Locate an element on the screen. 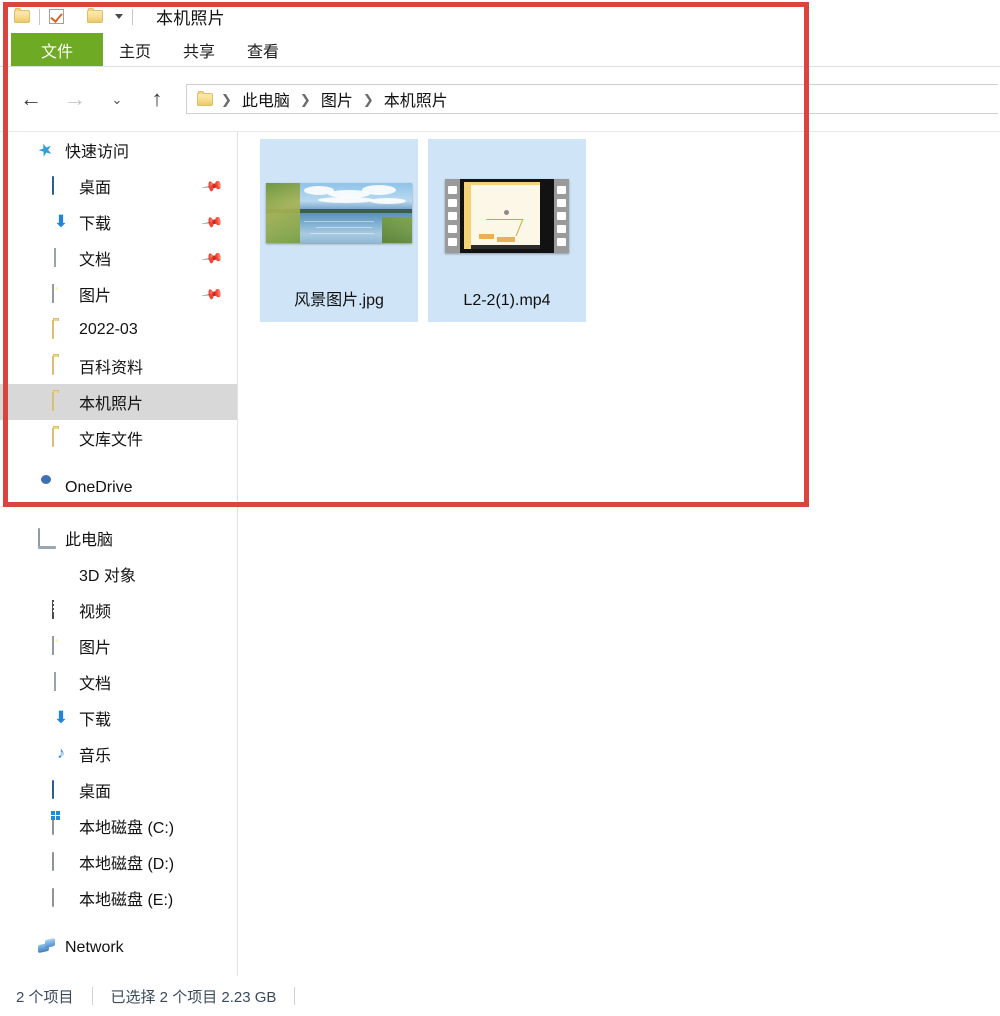  sidebar-item-drive-d: 本地磁盘 (D:) is located at coordinates (118, 862).